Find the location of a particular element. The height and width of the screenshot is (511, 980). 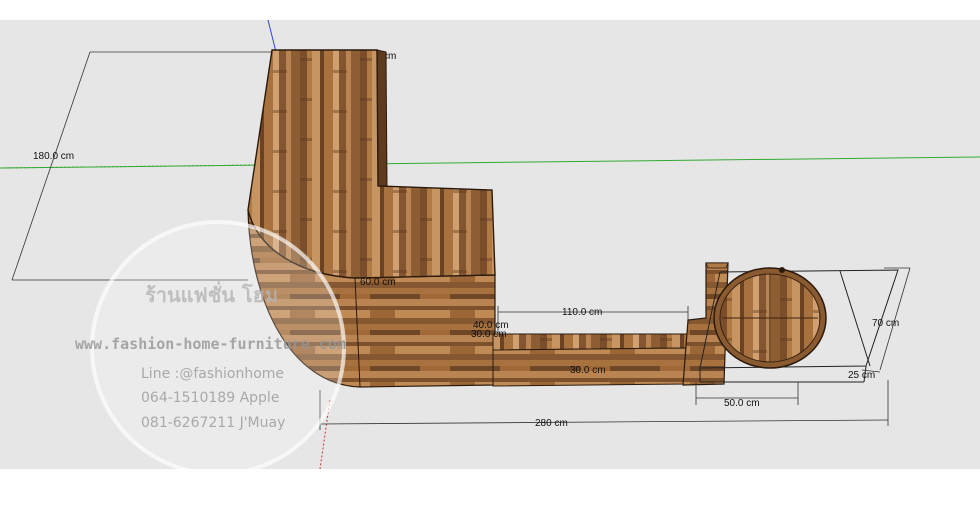

axis-green is located at coordinates (490, 162).